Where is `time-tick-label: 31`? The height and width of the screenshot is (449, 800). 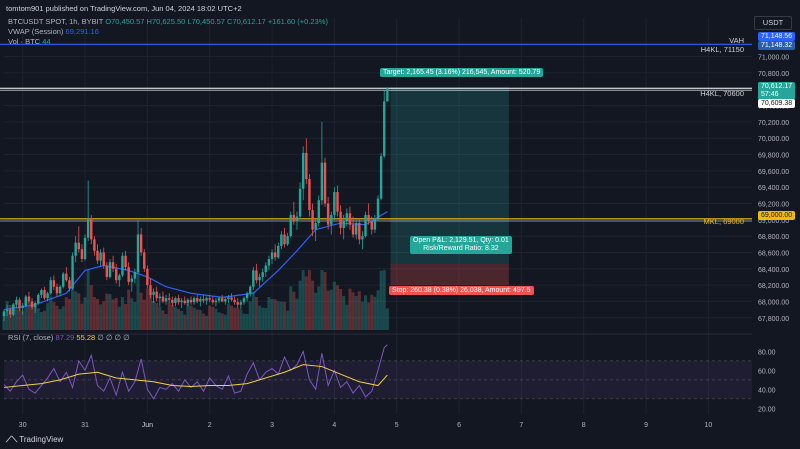
time-tick-label: 31 is located at coordinates (85, 425).